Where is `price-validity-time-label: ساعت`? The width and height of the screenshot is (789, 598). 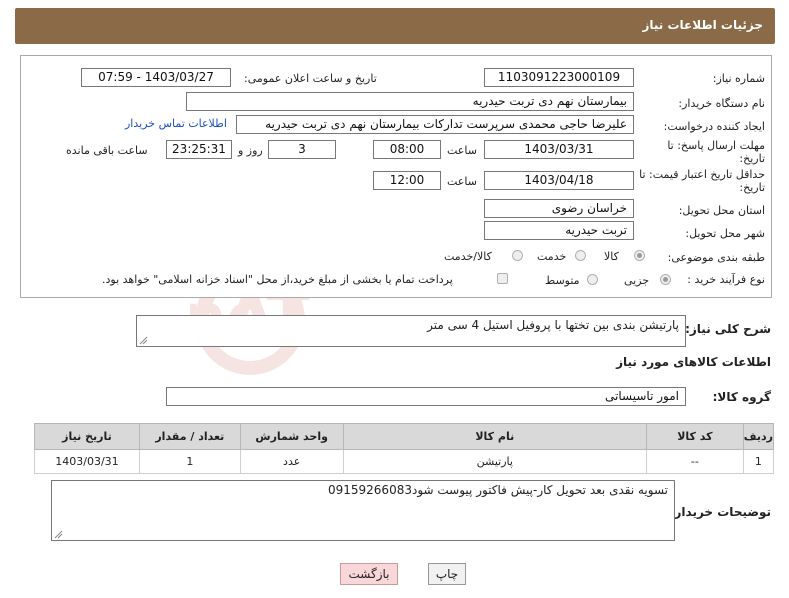 price-validity-time-label: ساعت is located at coordinates (462, 181).